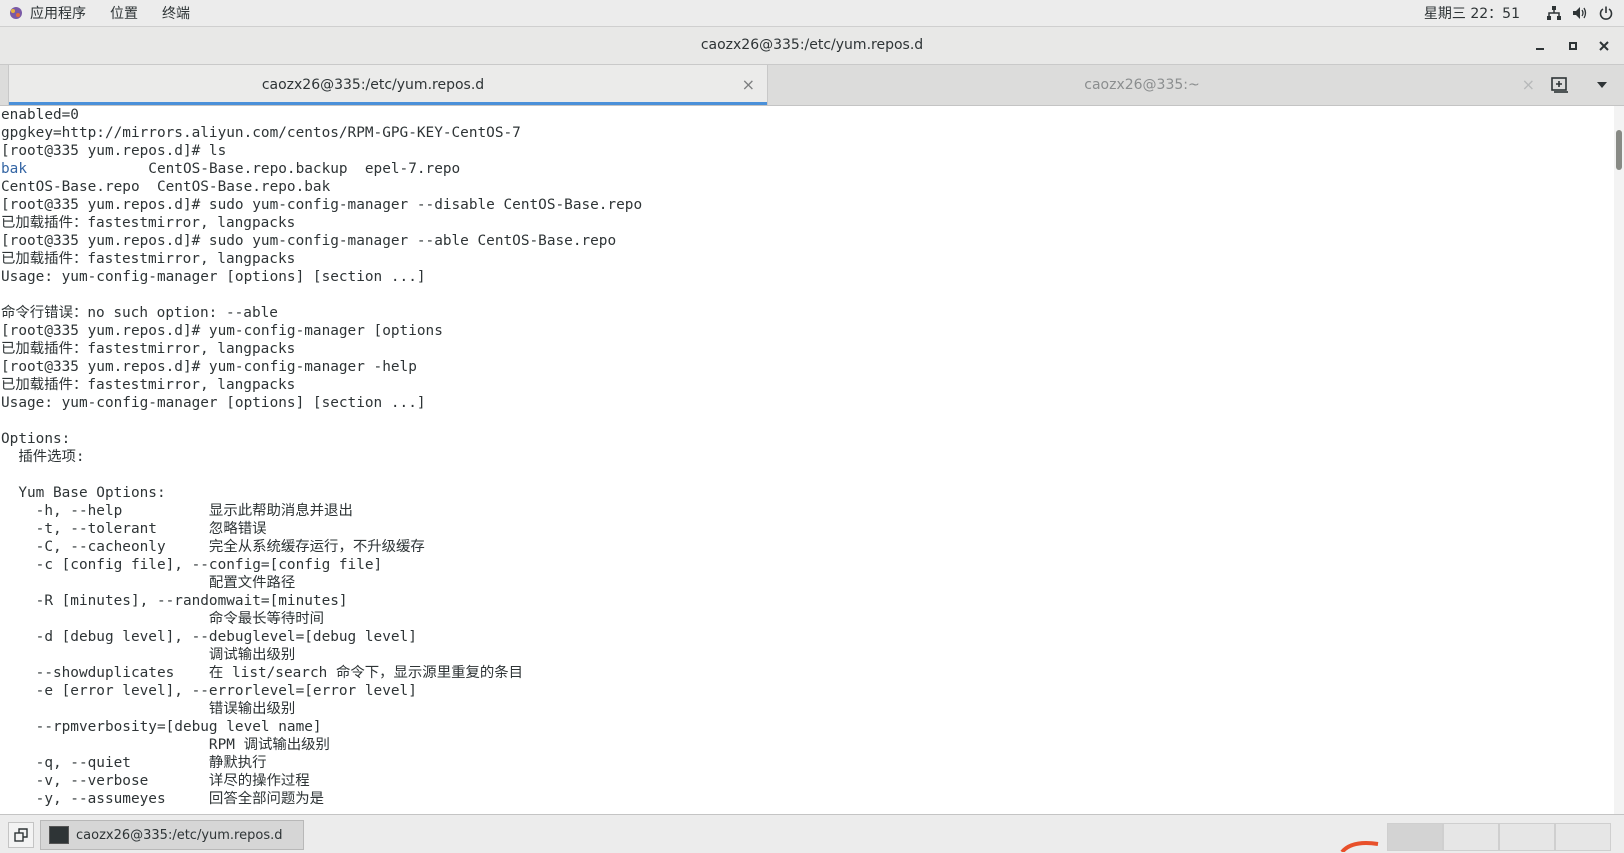 The image size is (1624, 853). What do you see at coordinates (161, 727) in the screenshot?
I see `terminal-line: --rpmverbosity=[debug level name]` at bounding box center [161, 727].